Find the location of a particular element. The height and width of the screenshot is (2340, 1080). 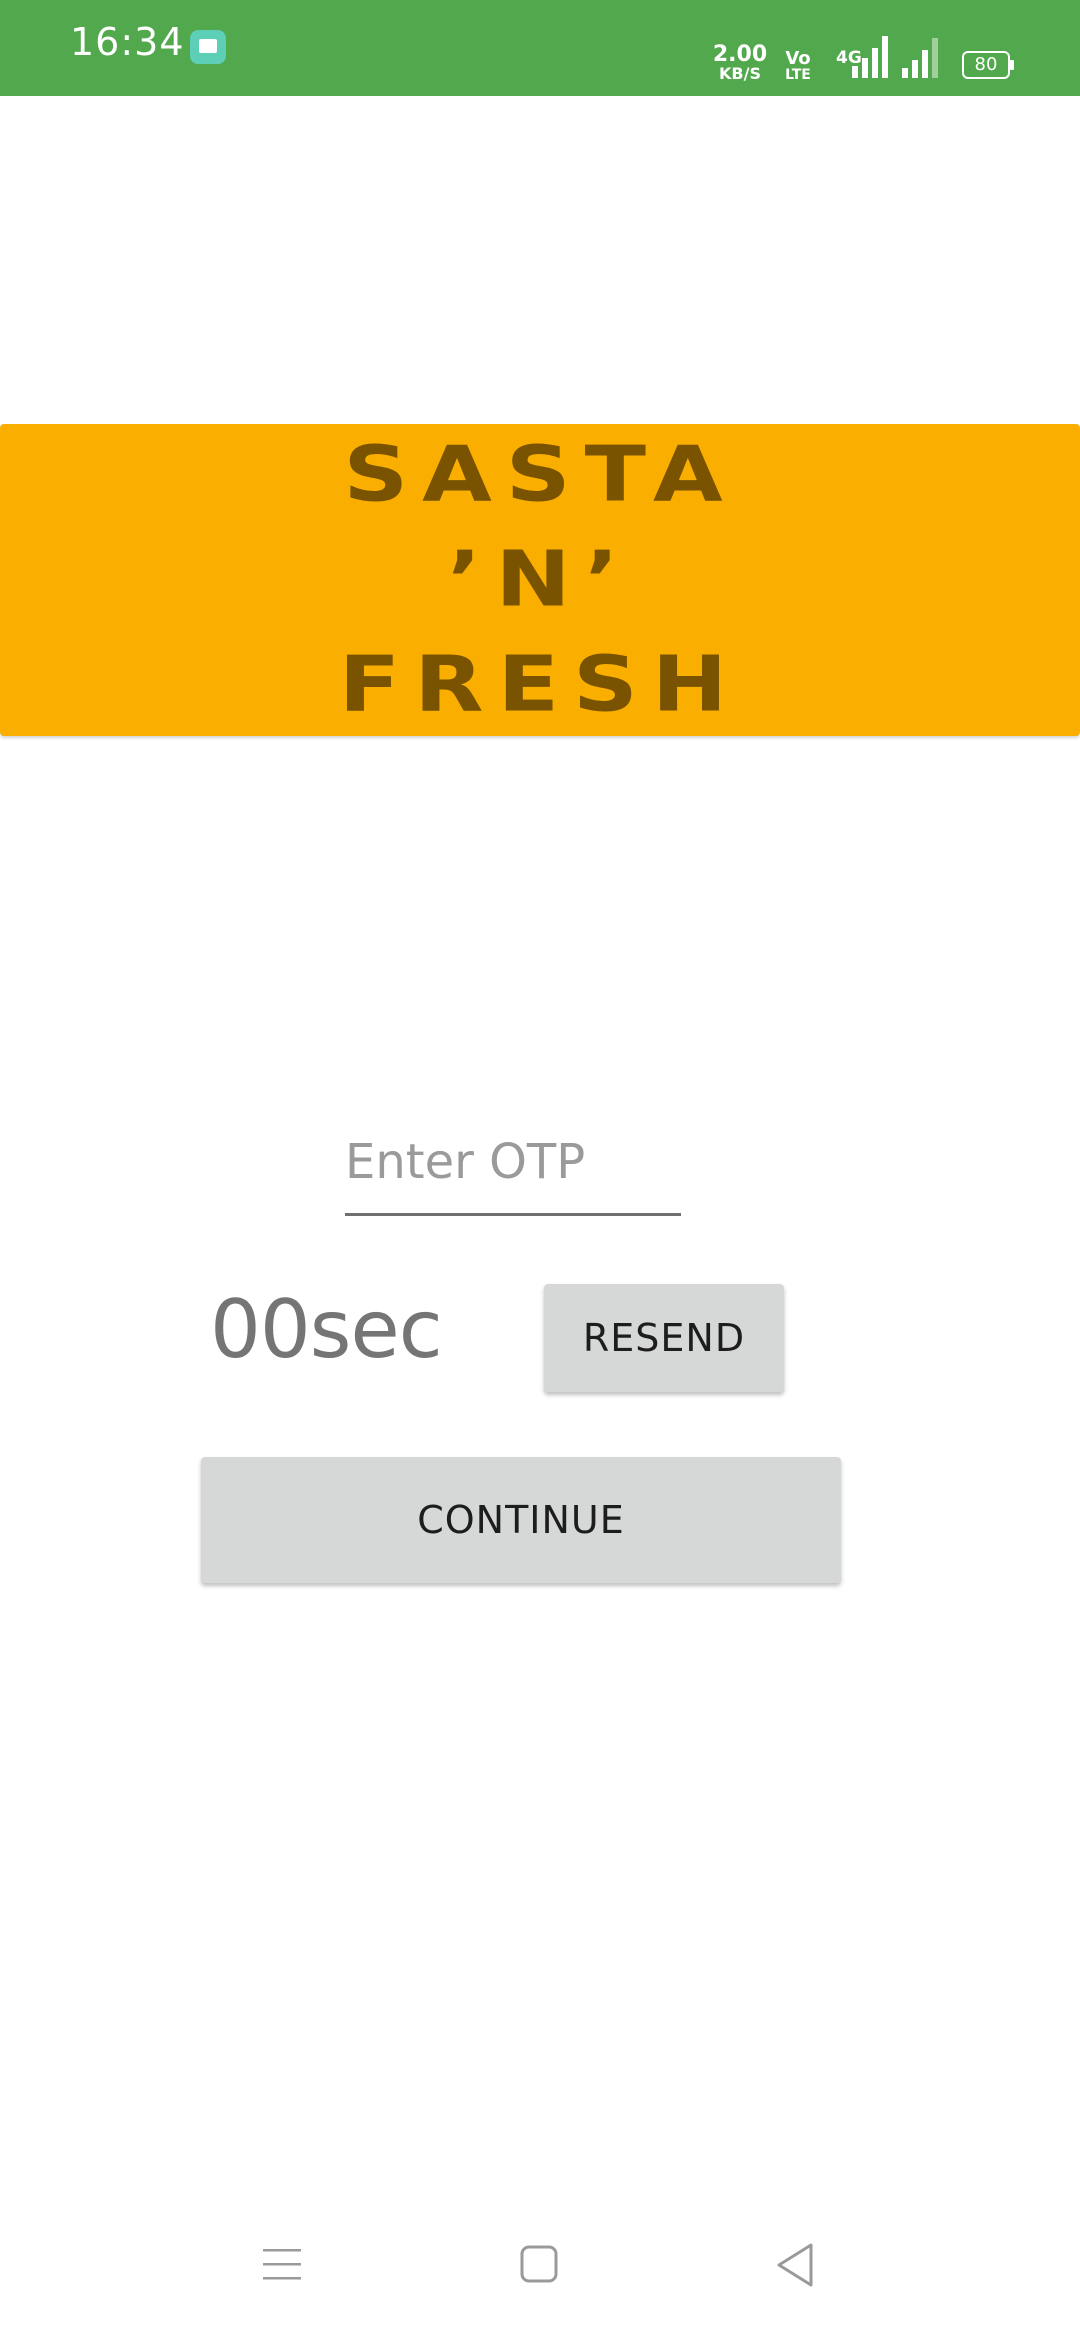

otp-input is located at coordinates (513, 1163).